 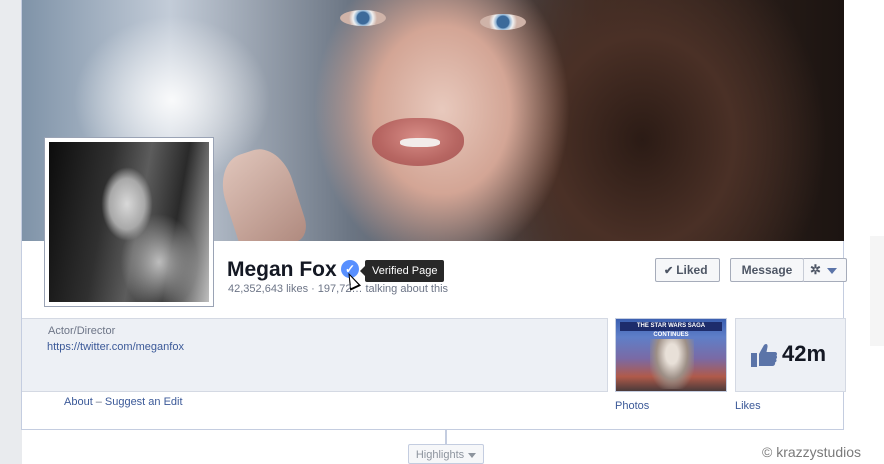 I want to click on cover-eye-left, so click(x=363, y=18).